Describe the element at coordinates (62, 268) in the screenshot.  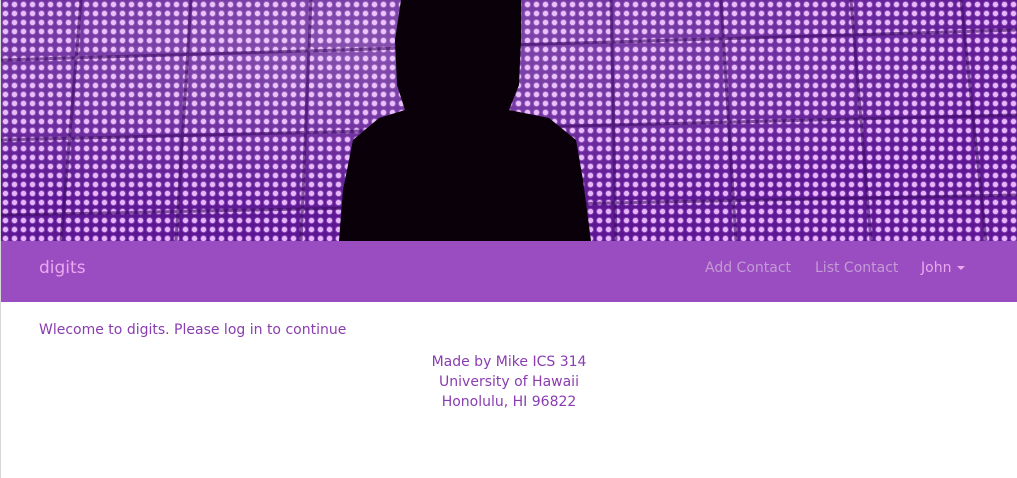
I see `brand-link: digits` at that location.